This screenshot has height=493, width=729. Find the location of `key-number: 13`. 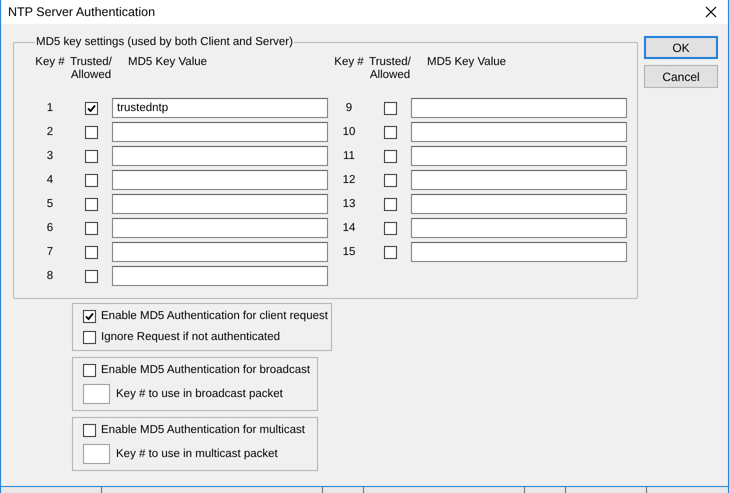

key-number: 13 is located at coordinates (349, 204).